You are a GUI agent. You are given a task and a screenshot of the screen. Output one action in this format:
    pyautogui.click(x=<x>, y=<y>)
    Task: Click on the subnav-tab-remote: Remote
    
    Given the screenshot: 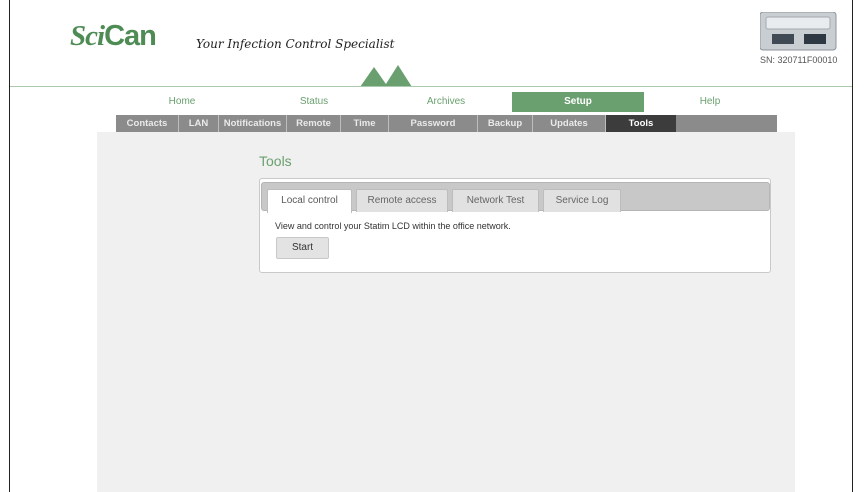 What is the action you would take?
    pyautogui.click(x=314, y=123)
    